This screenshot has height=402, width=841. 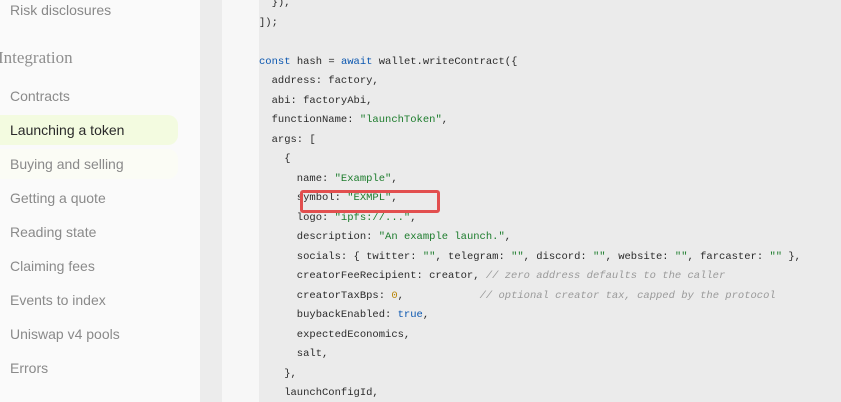 What do you see at coordinates (89, 198) in the screenshot?
I see `sidebar-item-getting-a-quote: Getting a quote` at bounding box center [89, 198].